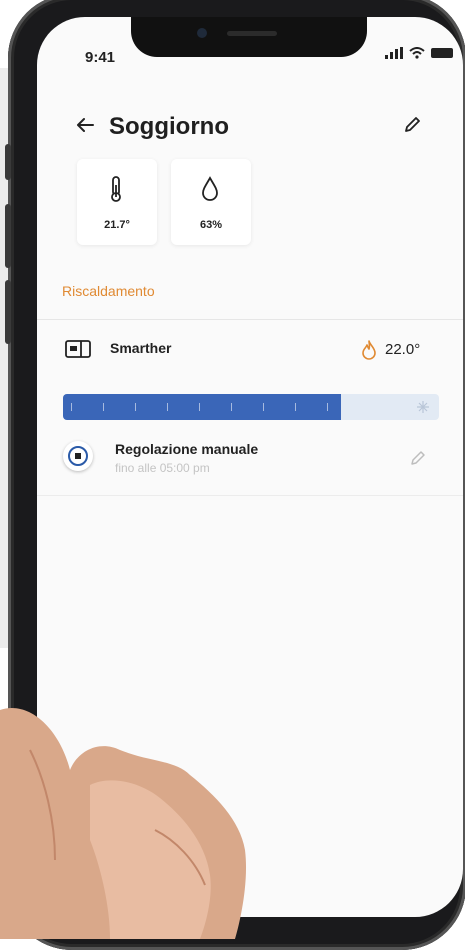 The image size is (465, 950). I want to click on edit-pencil-icon, so click(412, 127).